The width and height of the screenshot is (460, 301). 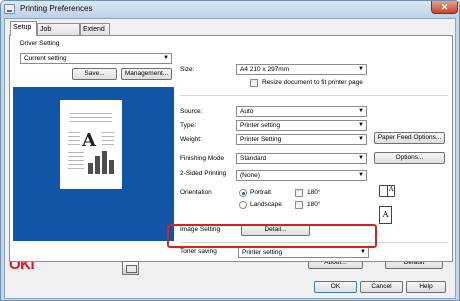 I want to click on title-bar: Printing Preferences ✕, so click(x=230, y=9).